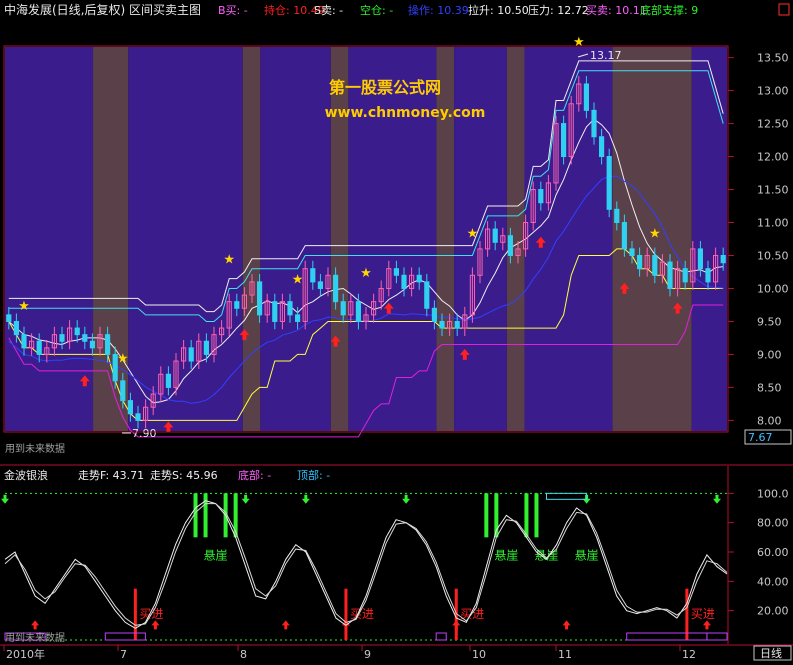  I want to click on header-item-4: 操作: 10.39, so click(438, 10).